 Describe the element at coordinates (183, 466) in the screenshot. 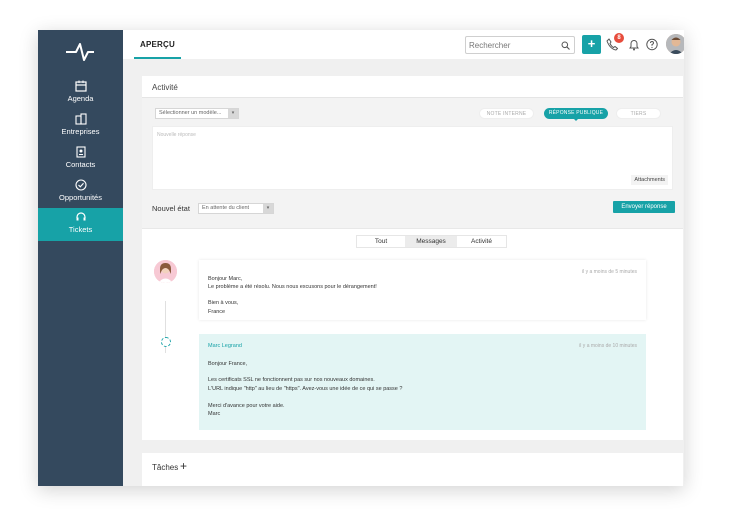

I see `add-task-button: +` at that location.